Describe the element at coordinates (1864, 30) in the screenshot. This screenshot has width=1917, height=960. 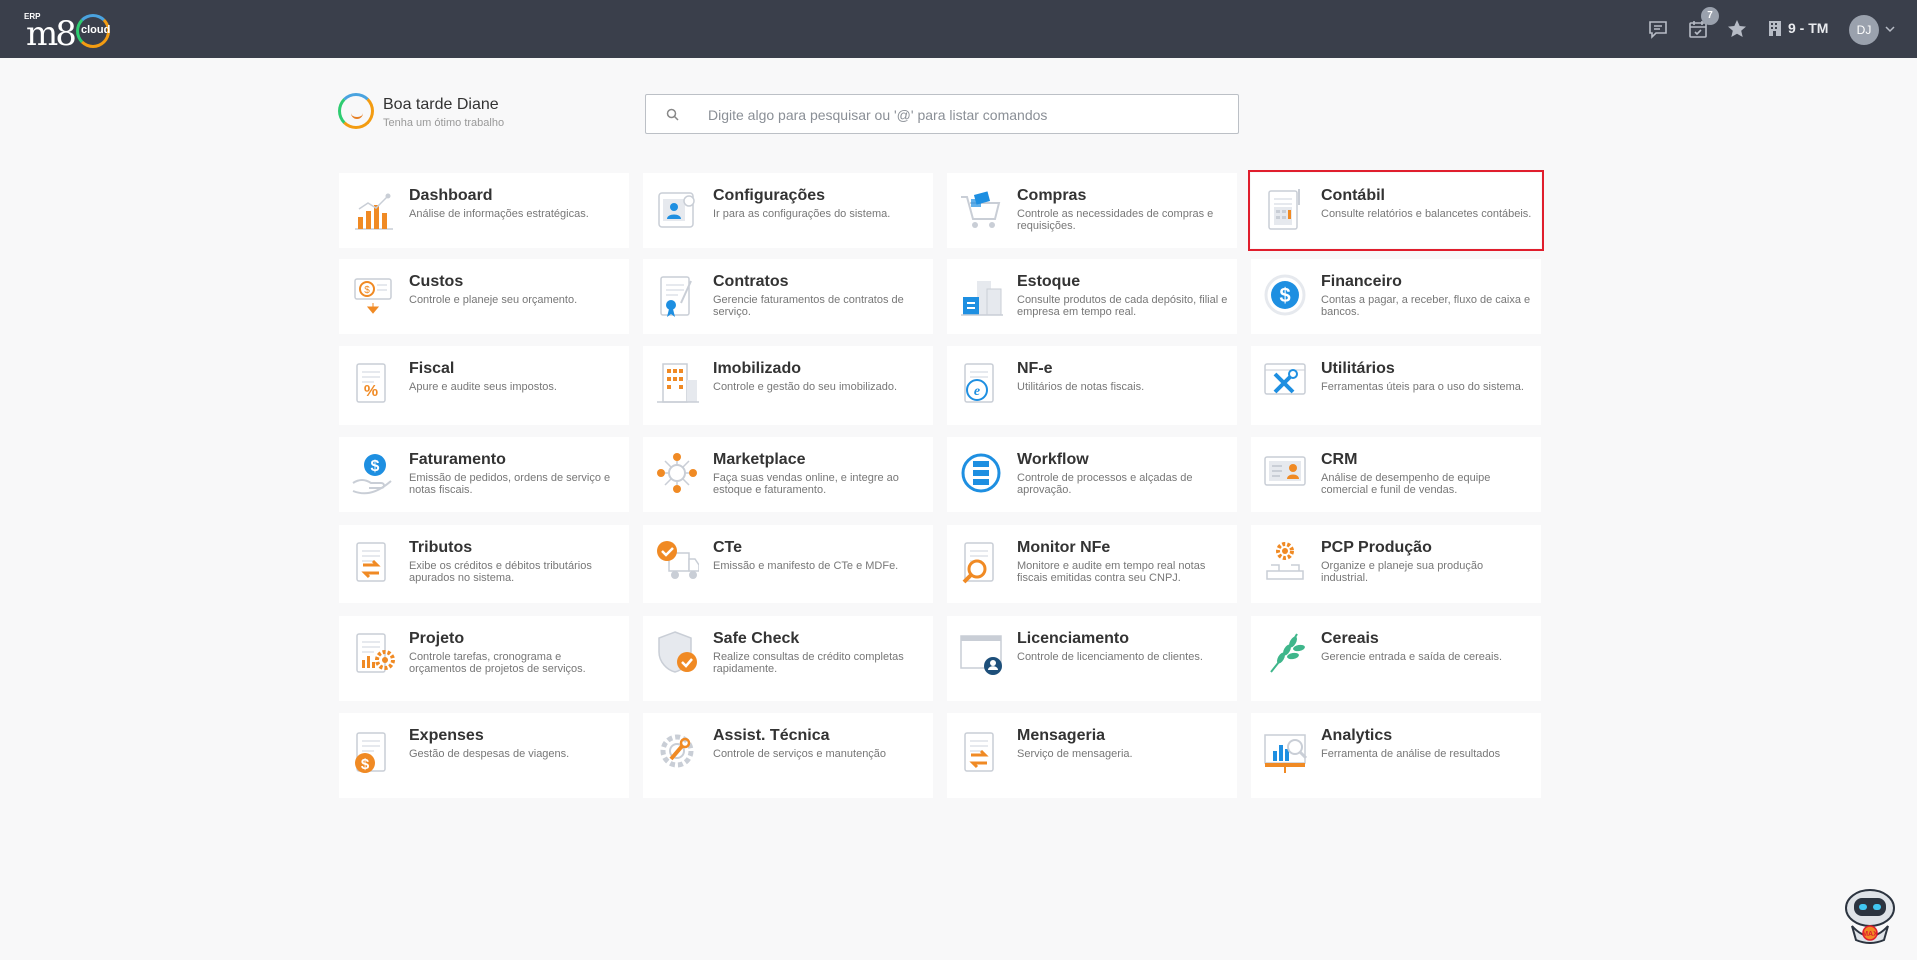
I see `avatar: DJ` at that location.